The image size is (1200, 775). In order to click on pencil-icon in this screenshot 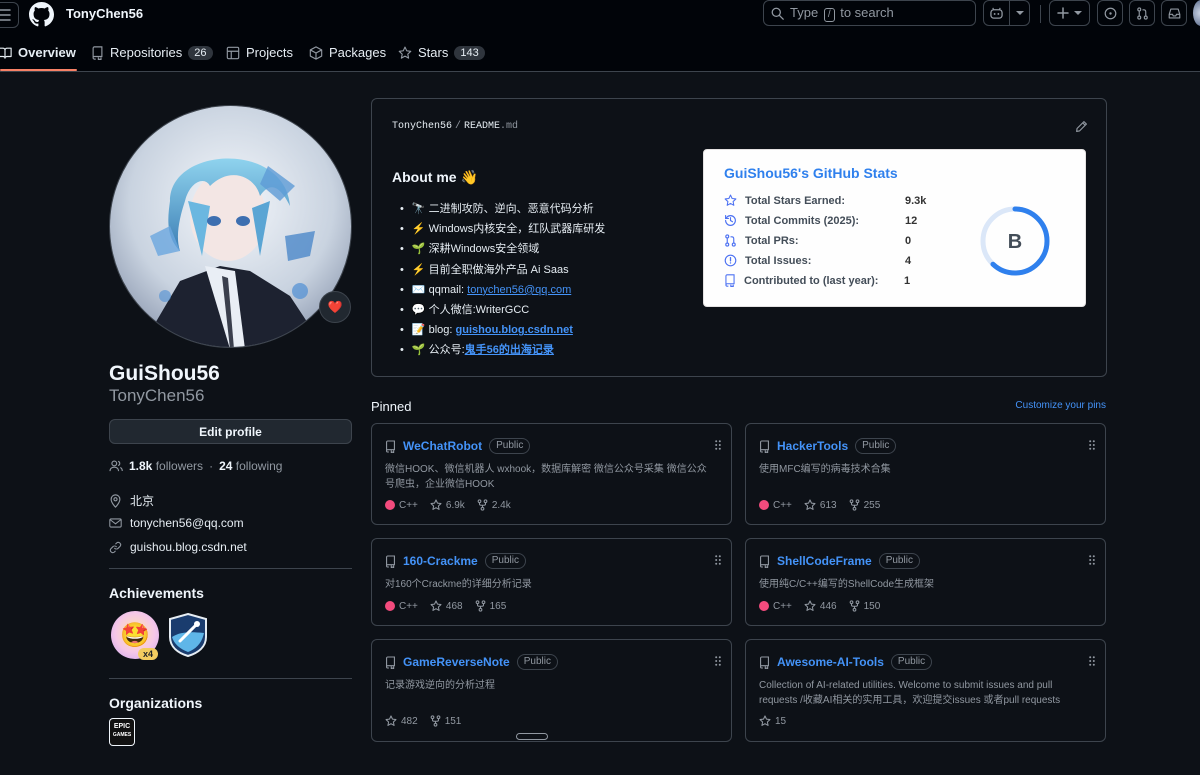, I will do `click(1081, 126)`.